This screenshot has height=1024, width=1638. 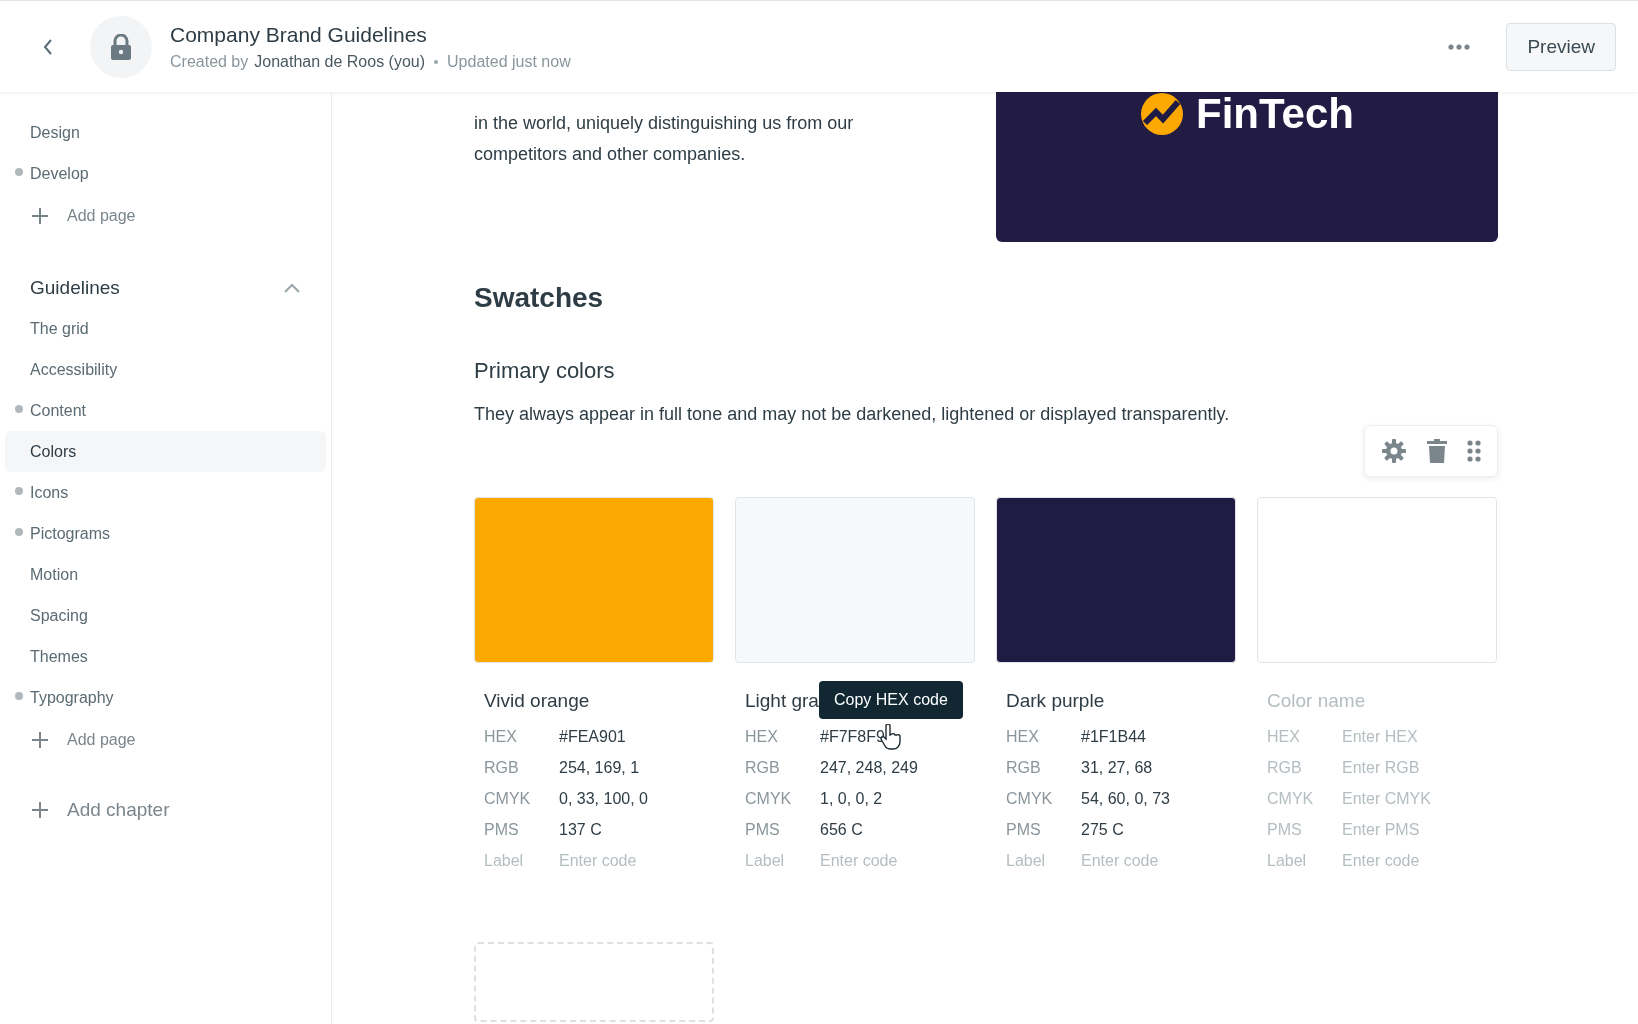 What do you see at coordinates (165, 615) in the screenshot?
I see `sidebar-item: Spacing` at bounding box center [165, 615].